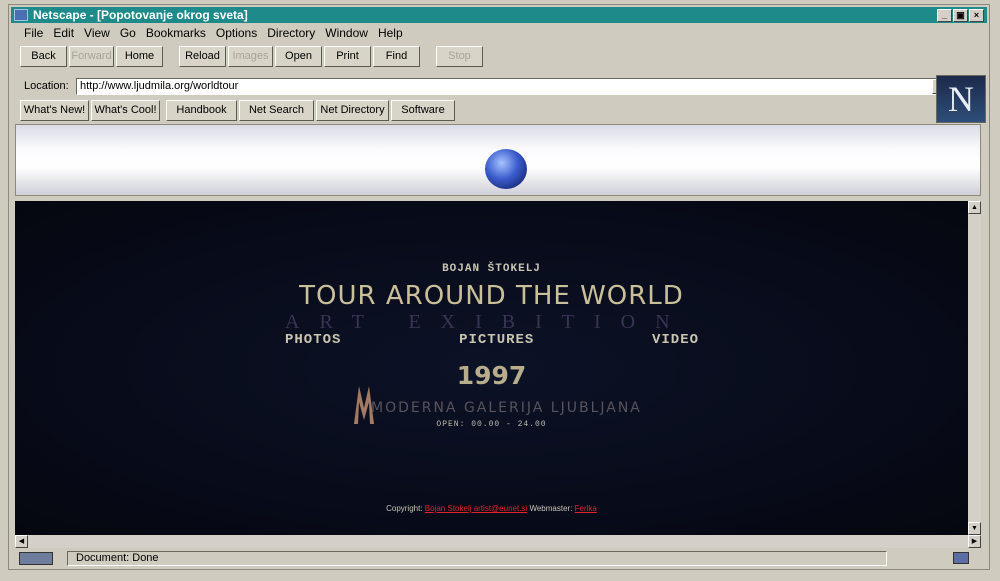 The width and height of the screenshot is (1000, 581). What do you see at coordinates (33, 34) in the screenshot?
I see `menu-file: File` at bounding box center [33, 34].